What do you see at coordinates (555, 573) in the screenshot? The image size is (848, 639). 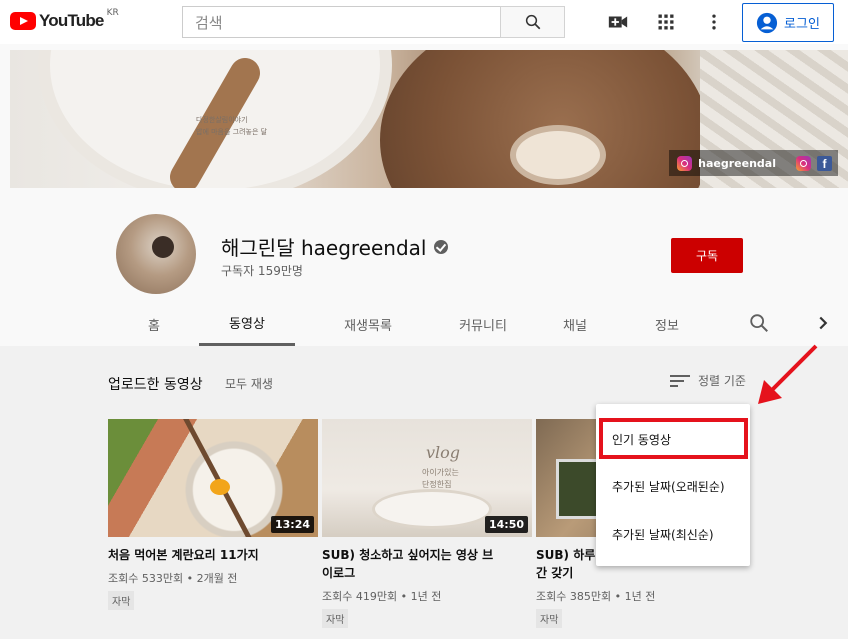 I see `video-title-line2: 간 갖기` at bounding box center [555, 573].